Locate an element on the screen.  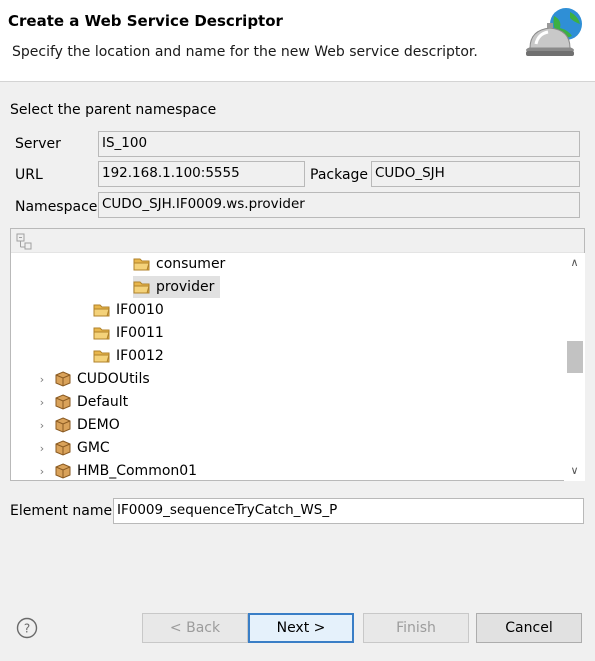
back-button: < Back is located at coordinates (195, 628).